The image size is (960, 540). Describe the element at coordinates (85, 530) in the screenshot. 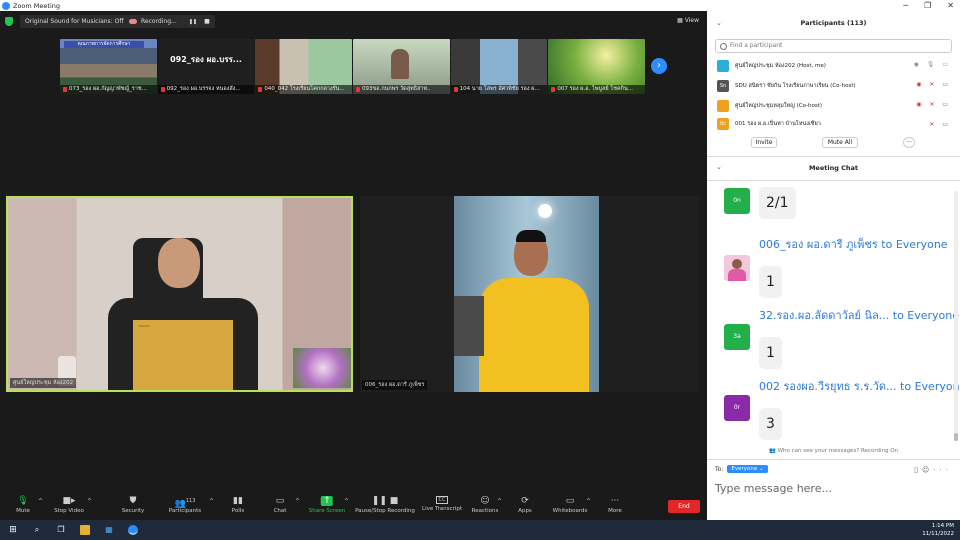

I see `file-explorer-icon` at that location.